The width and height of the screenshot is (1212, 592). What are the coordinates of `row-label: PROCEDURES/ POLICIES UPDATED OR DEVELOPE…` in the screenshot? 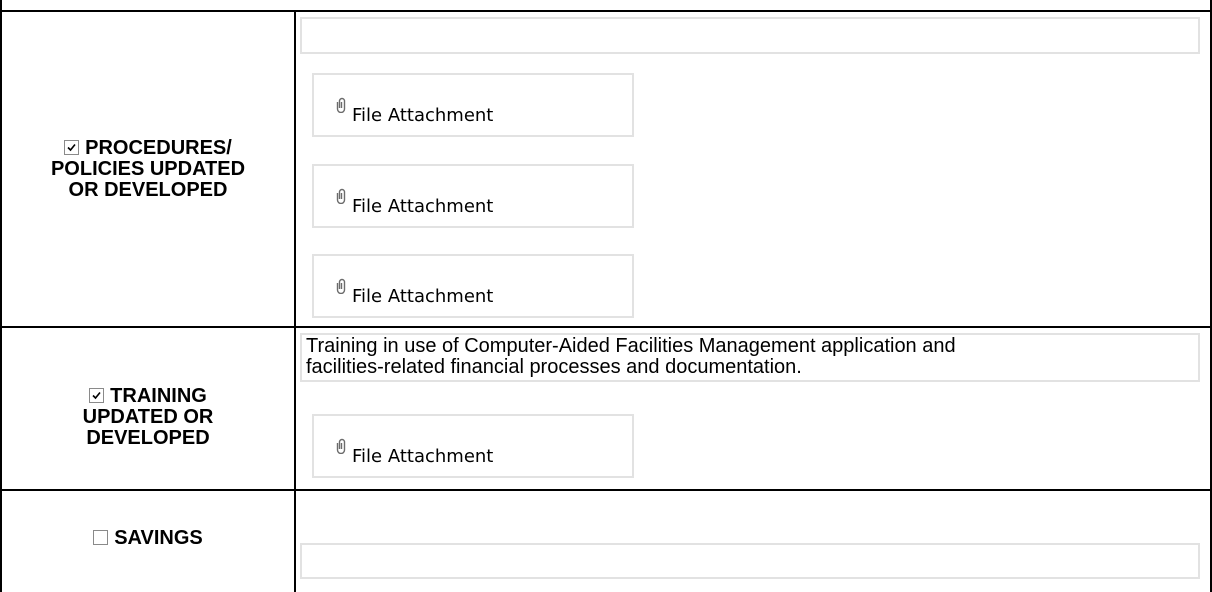 It's located at (148, 168).